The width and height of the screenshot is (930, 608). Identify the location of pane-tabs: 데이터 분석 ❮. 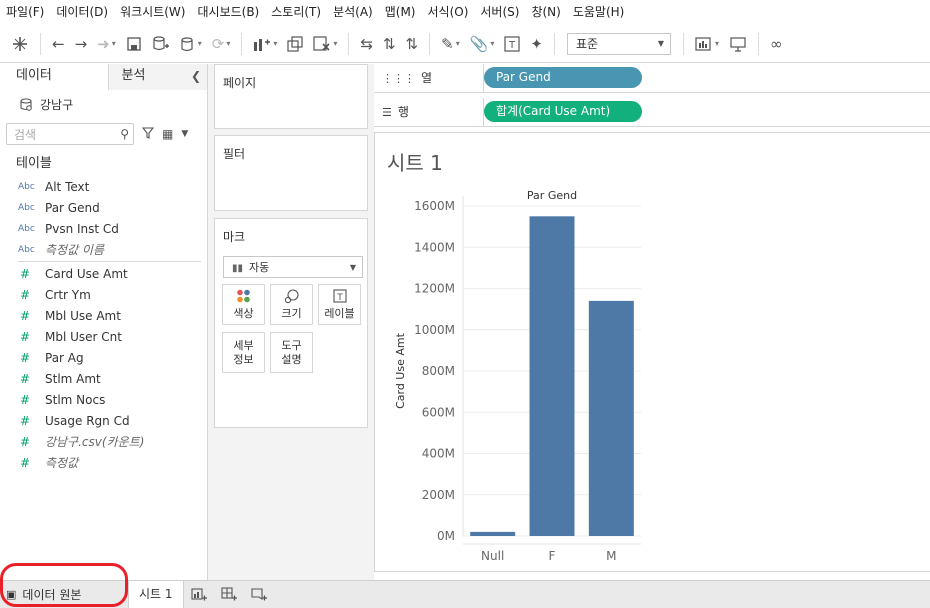
(103, 77).